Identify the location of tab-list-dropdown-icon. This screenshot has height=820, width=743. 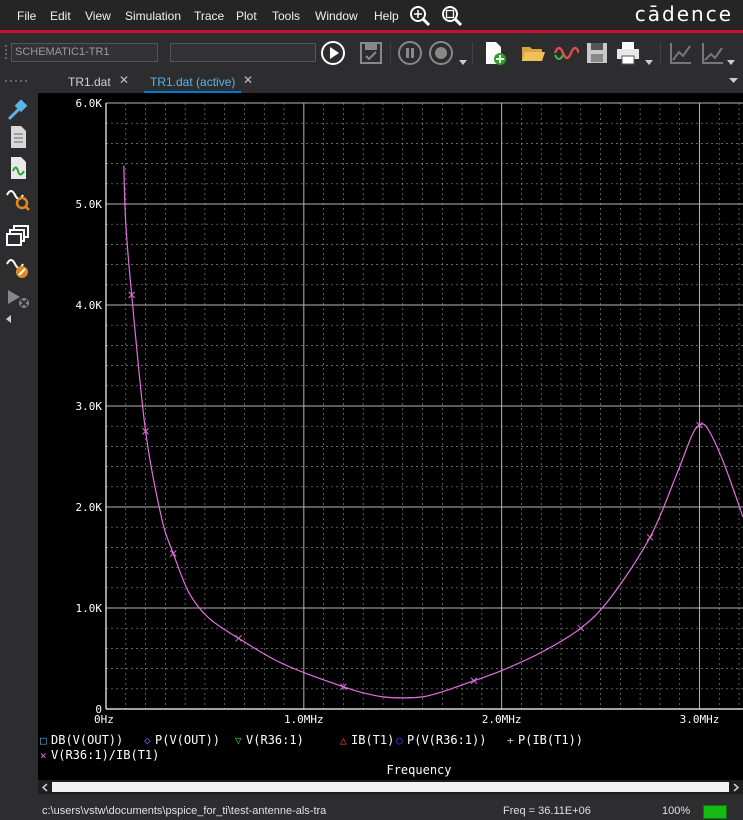
(733, 81).